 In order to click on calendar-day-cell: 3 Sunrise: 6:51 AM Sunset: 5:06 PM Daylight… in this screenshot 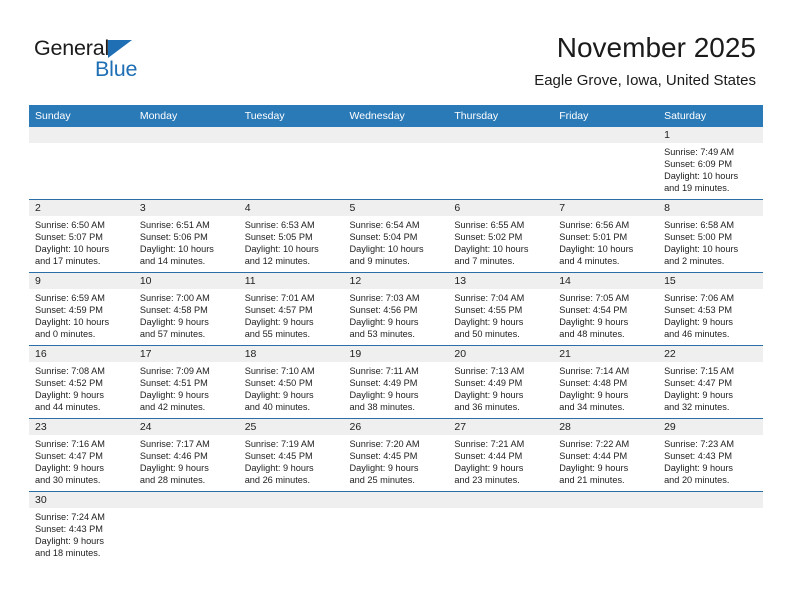, I will do `click(186, 236)`.